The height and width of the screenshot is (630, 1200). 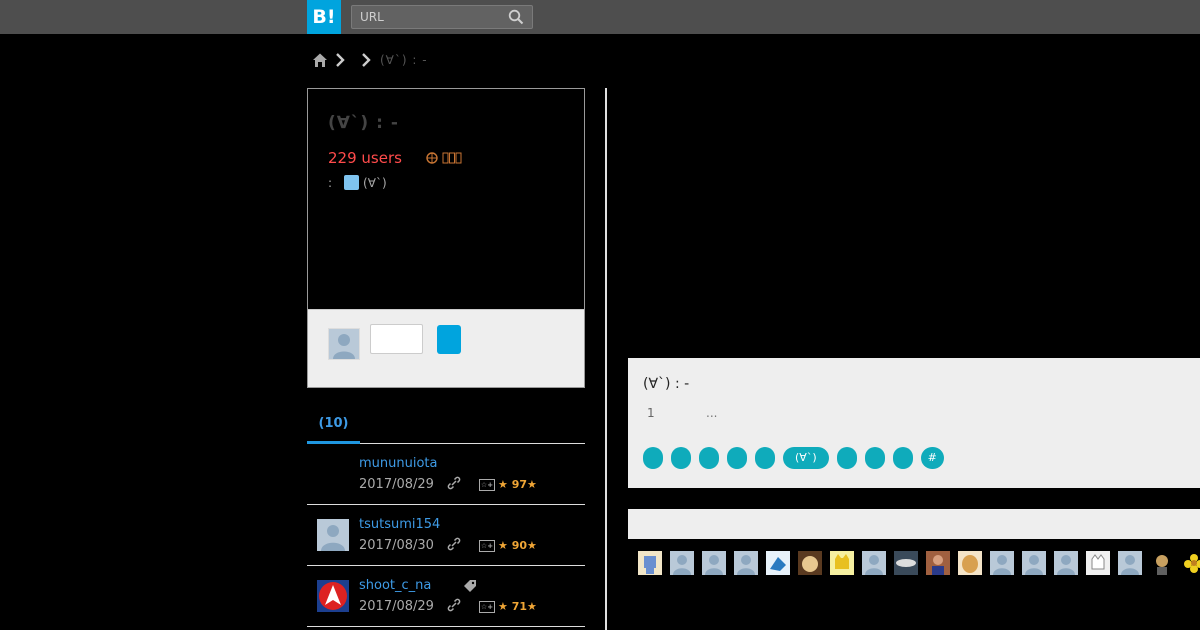 I want to click on star-count: ☆+ ★ 71 ★, so click(x=508, y=606).